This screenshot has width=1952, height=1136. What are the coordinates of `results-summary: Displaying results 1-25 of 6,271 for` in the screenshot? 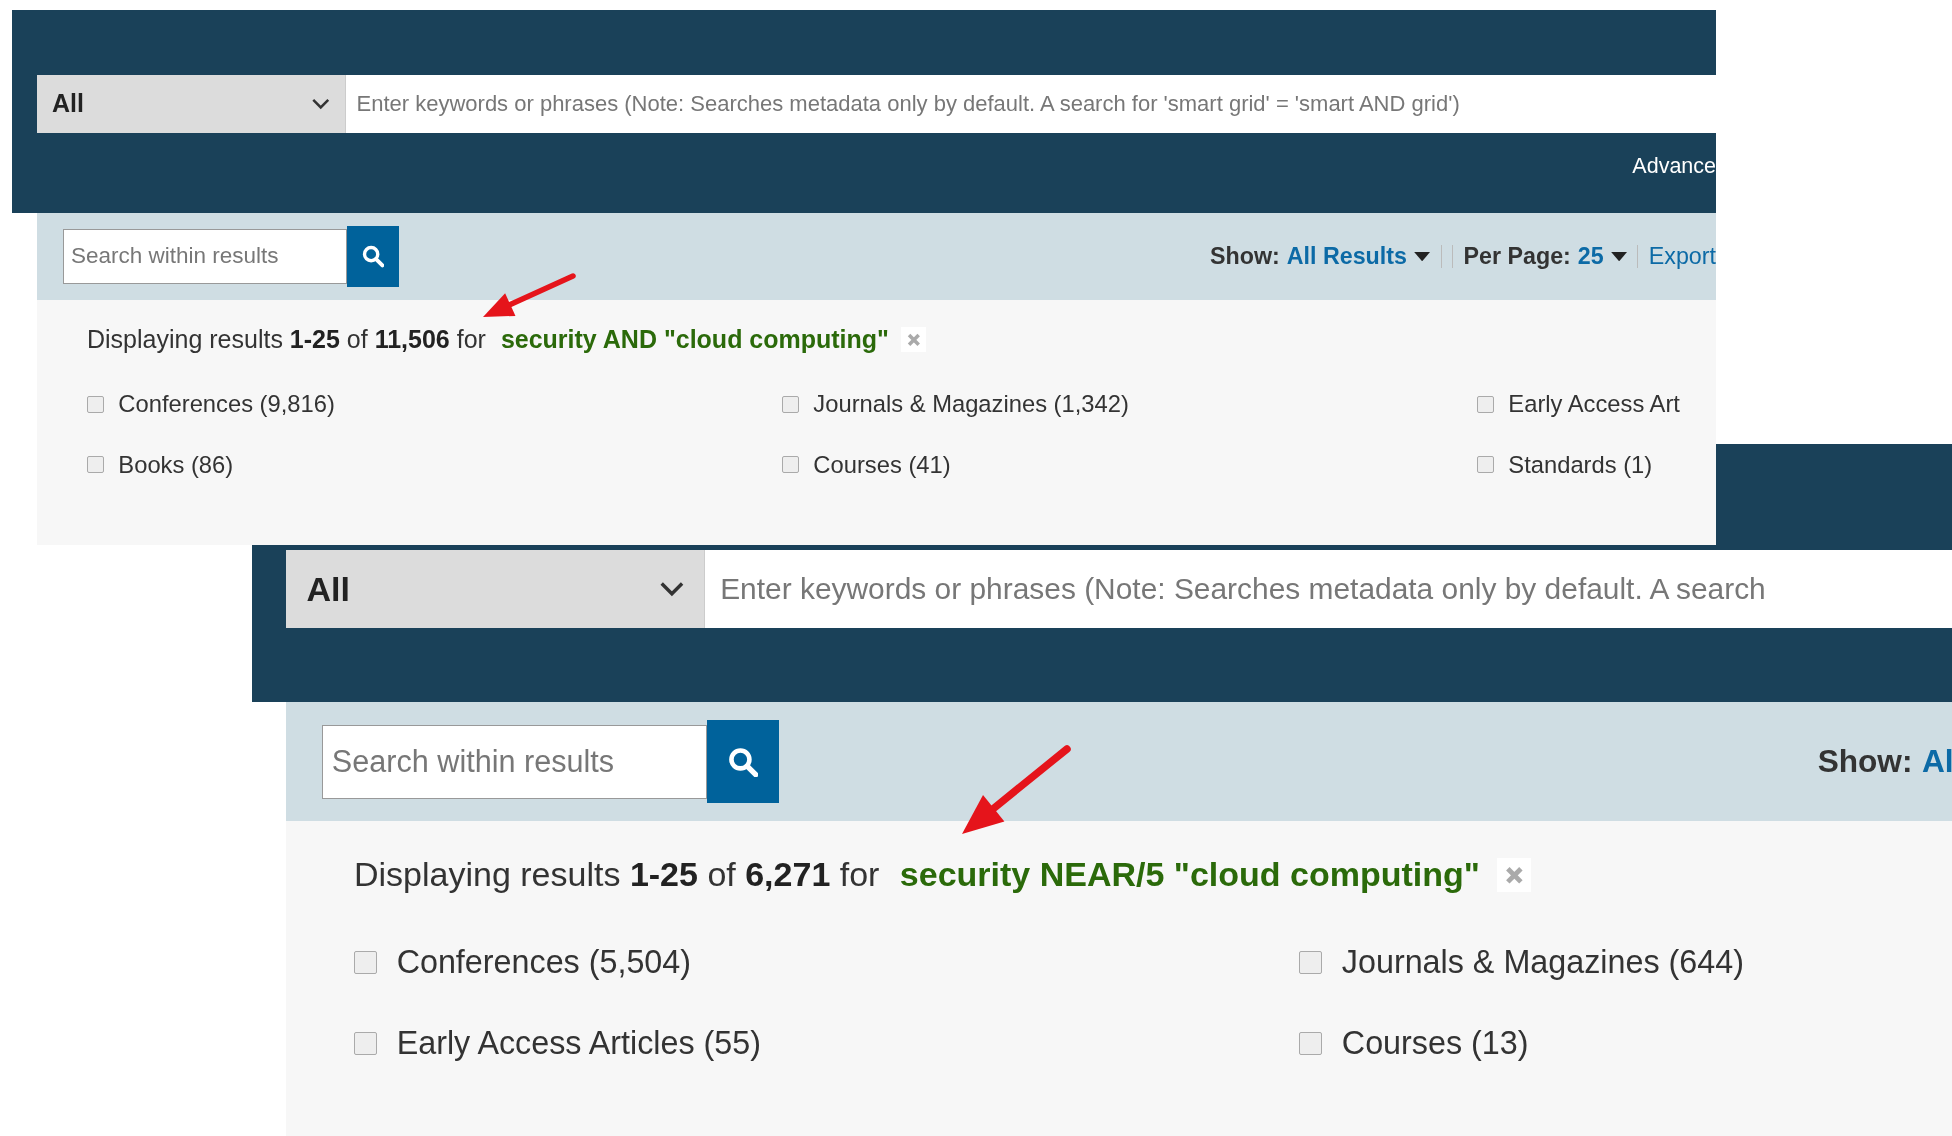 It's located at (617, 875).